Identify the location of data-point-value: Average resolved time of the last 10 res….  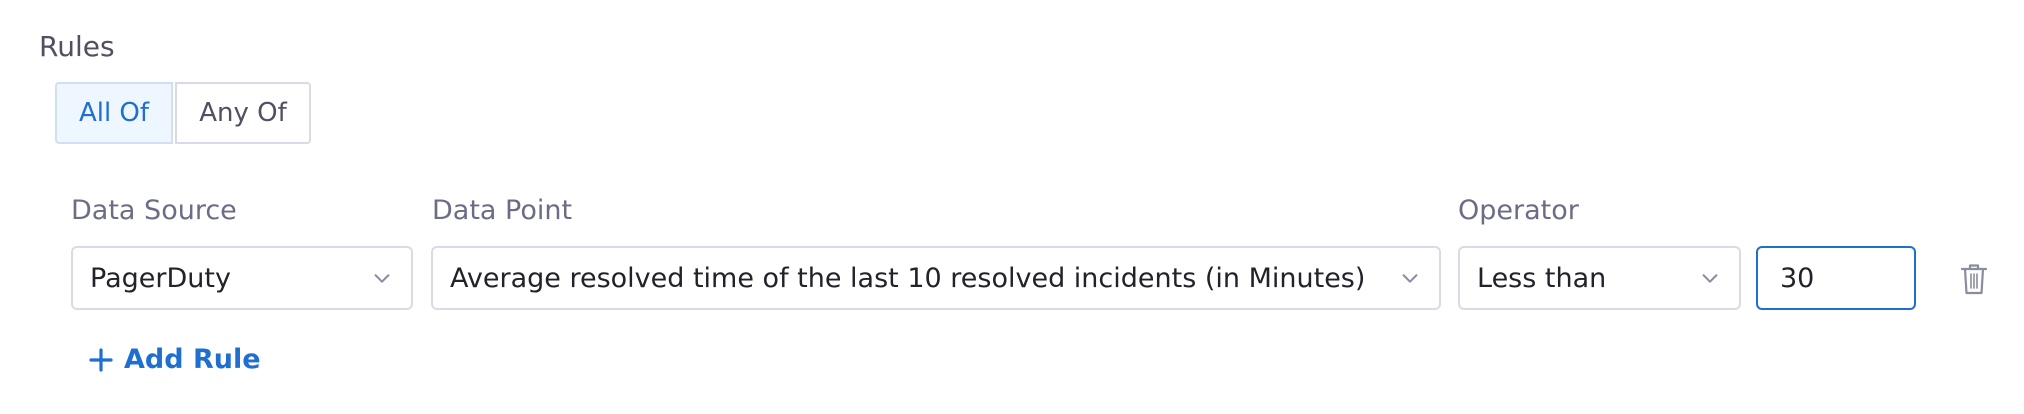
(908, 278).